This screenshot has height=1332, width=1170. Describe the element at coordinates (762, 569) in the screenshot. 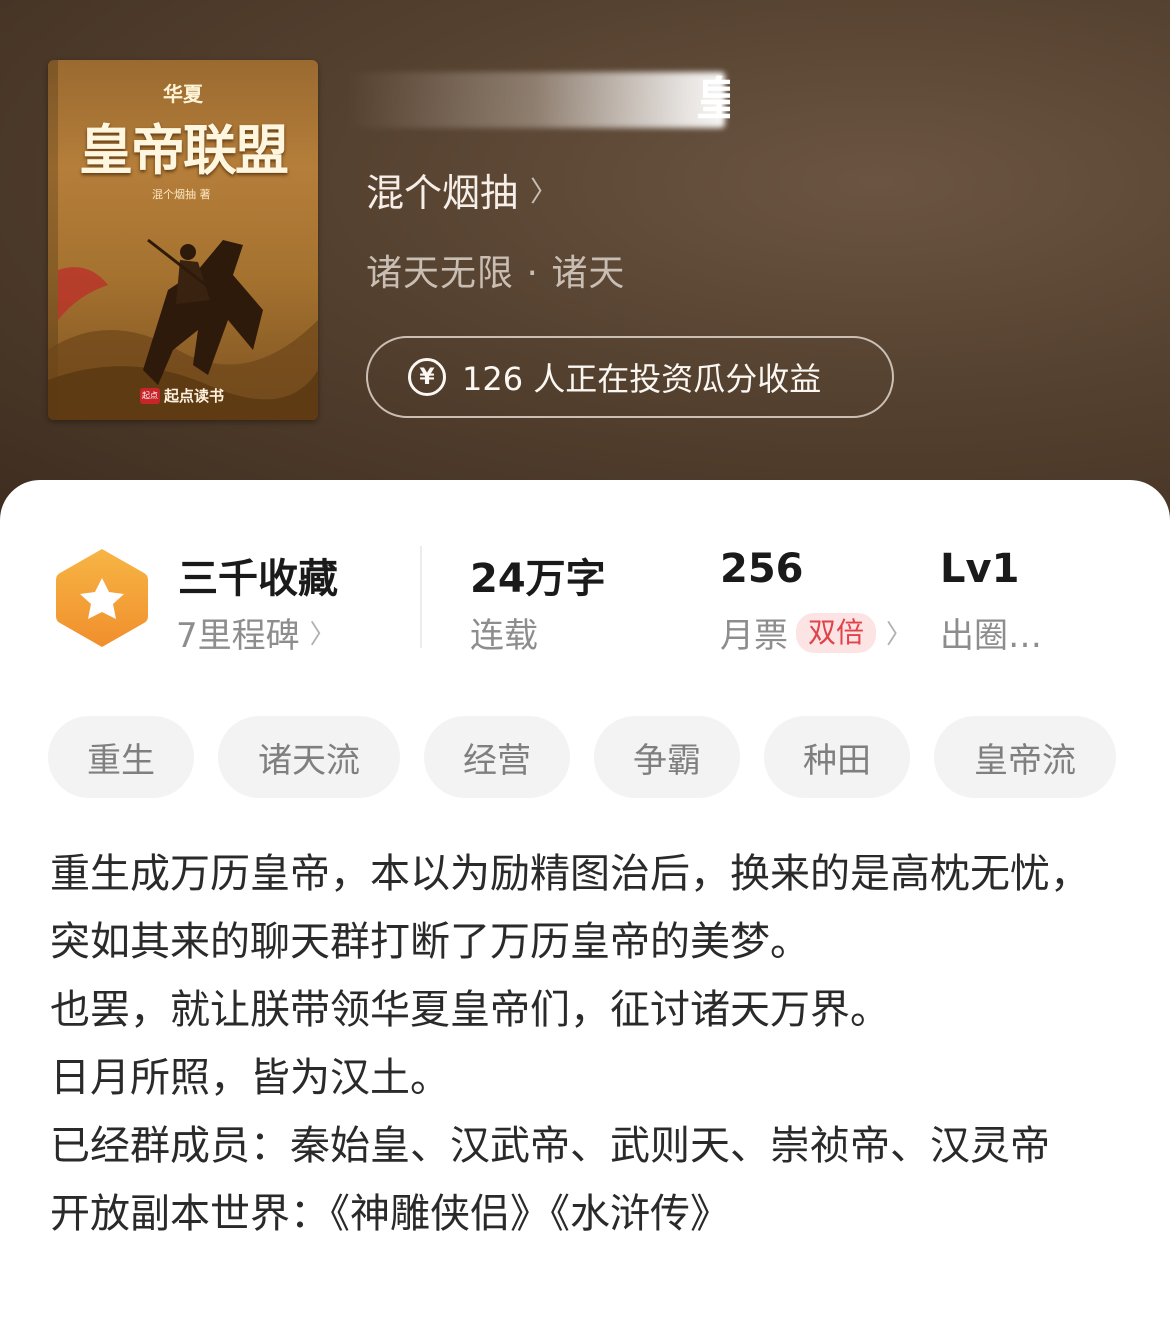

I see `monthly-ticket-count: 256` at that location.